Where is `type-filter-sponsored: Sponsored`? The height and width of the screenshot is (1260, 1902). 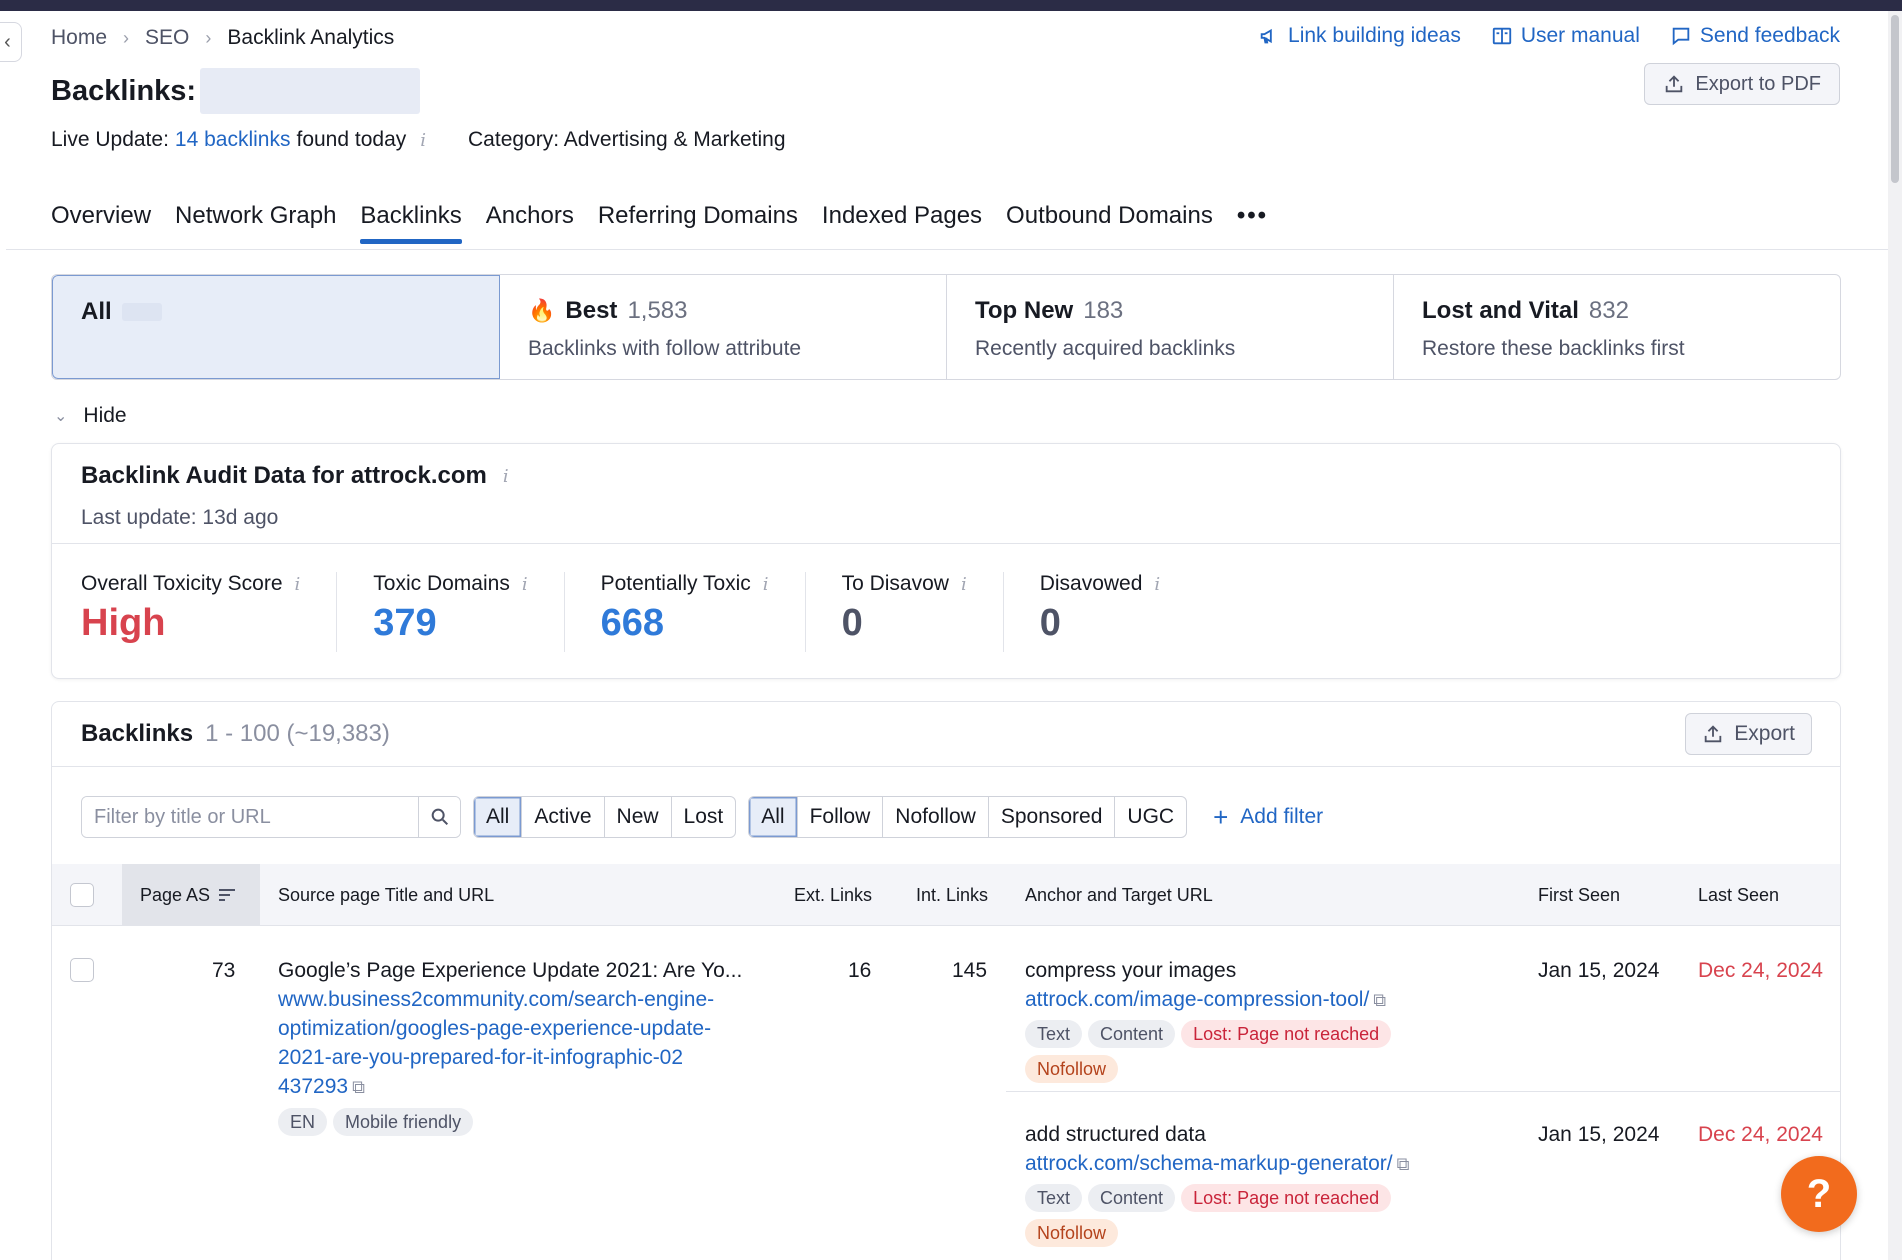
type-filter-sponsored: Sponsored is located at coordinates (1052, 817).